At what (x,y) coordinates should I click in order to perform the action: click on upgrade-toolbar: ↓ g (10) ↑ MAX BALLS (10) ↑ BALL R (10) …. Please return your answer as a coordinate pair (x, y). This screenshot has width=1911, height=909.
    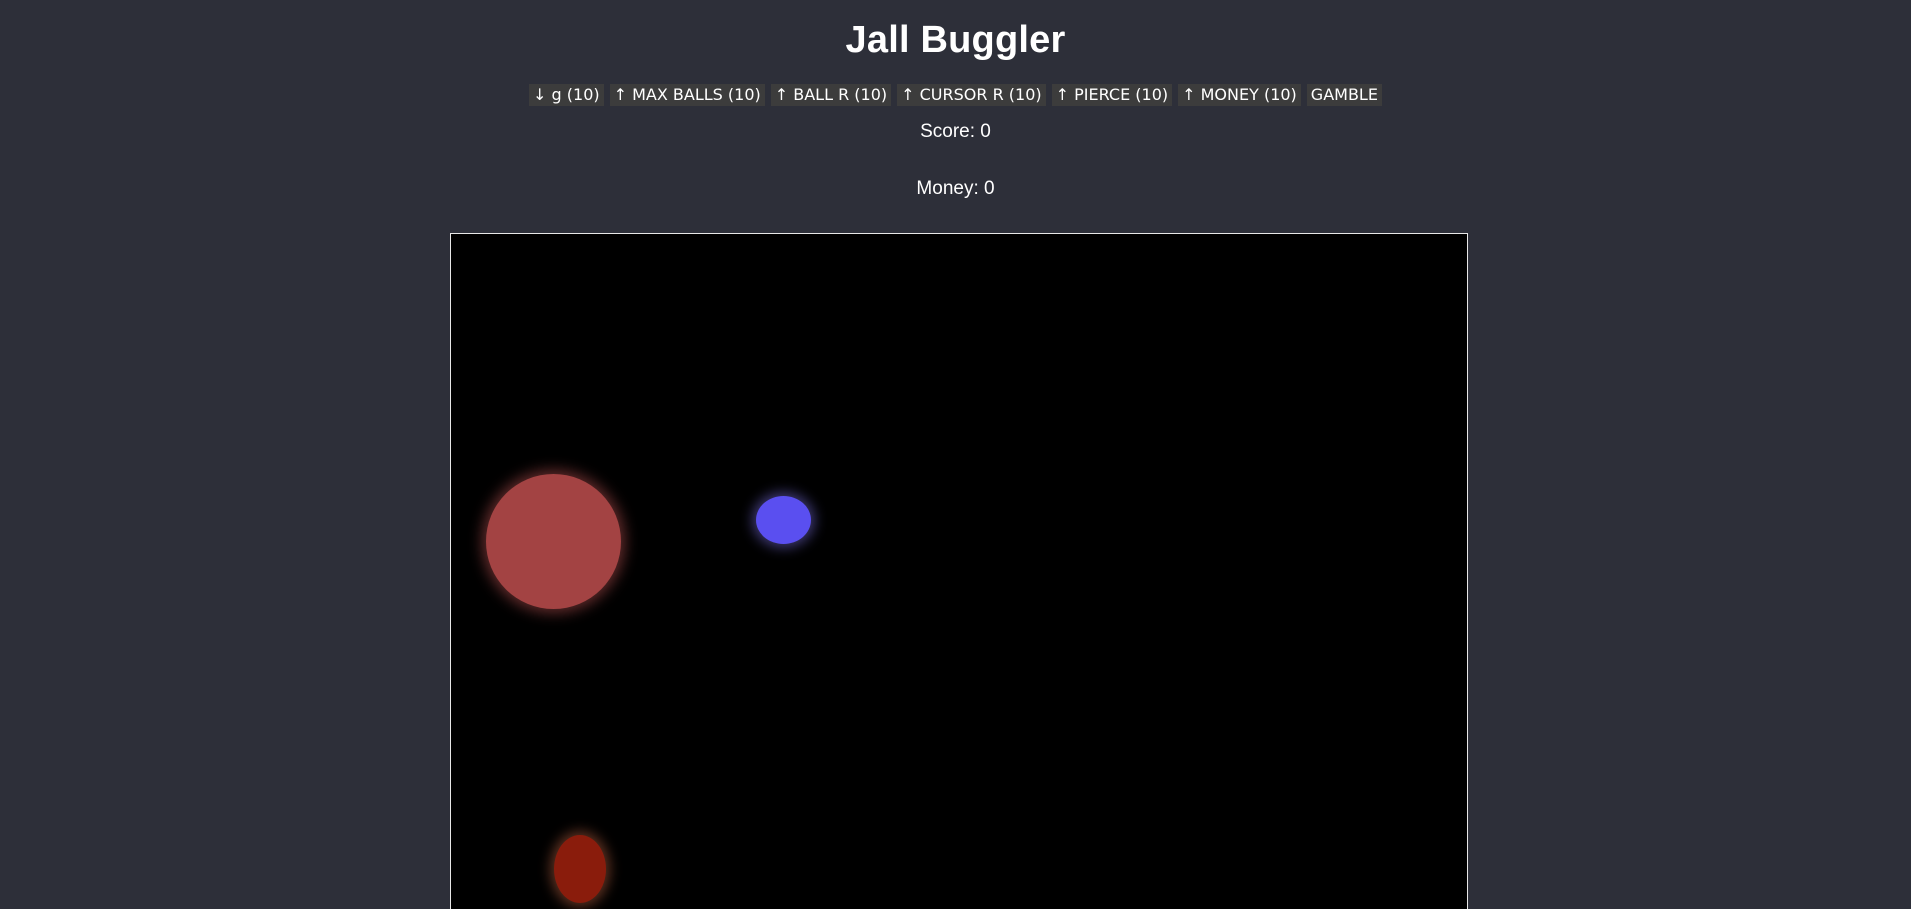
    Looking at the image, I should click on (955, 95).